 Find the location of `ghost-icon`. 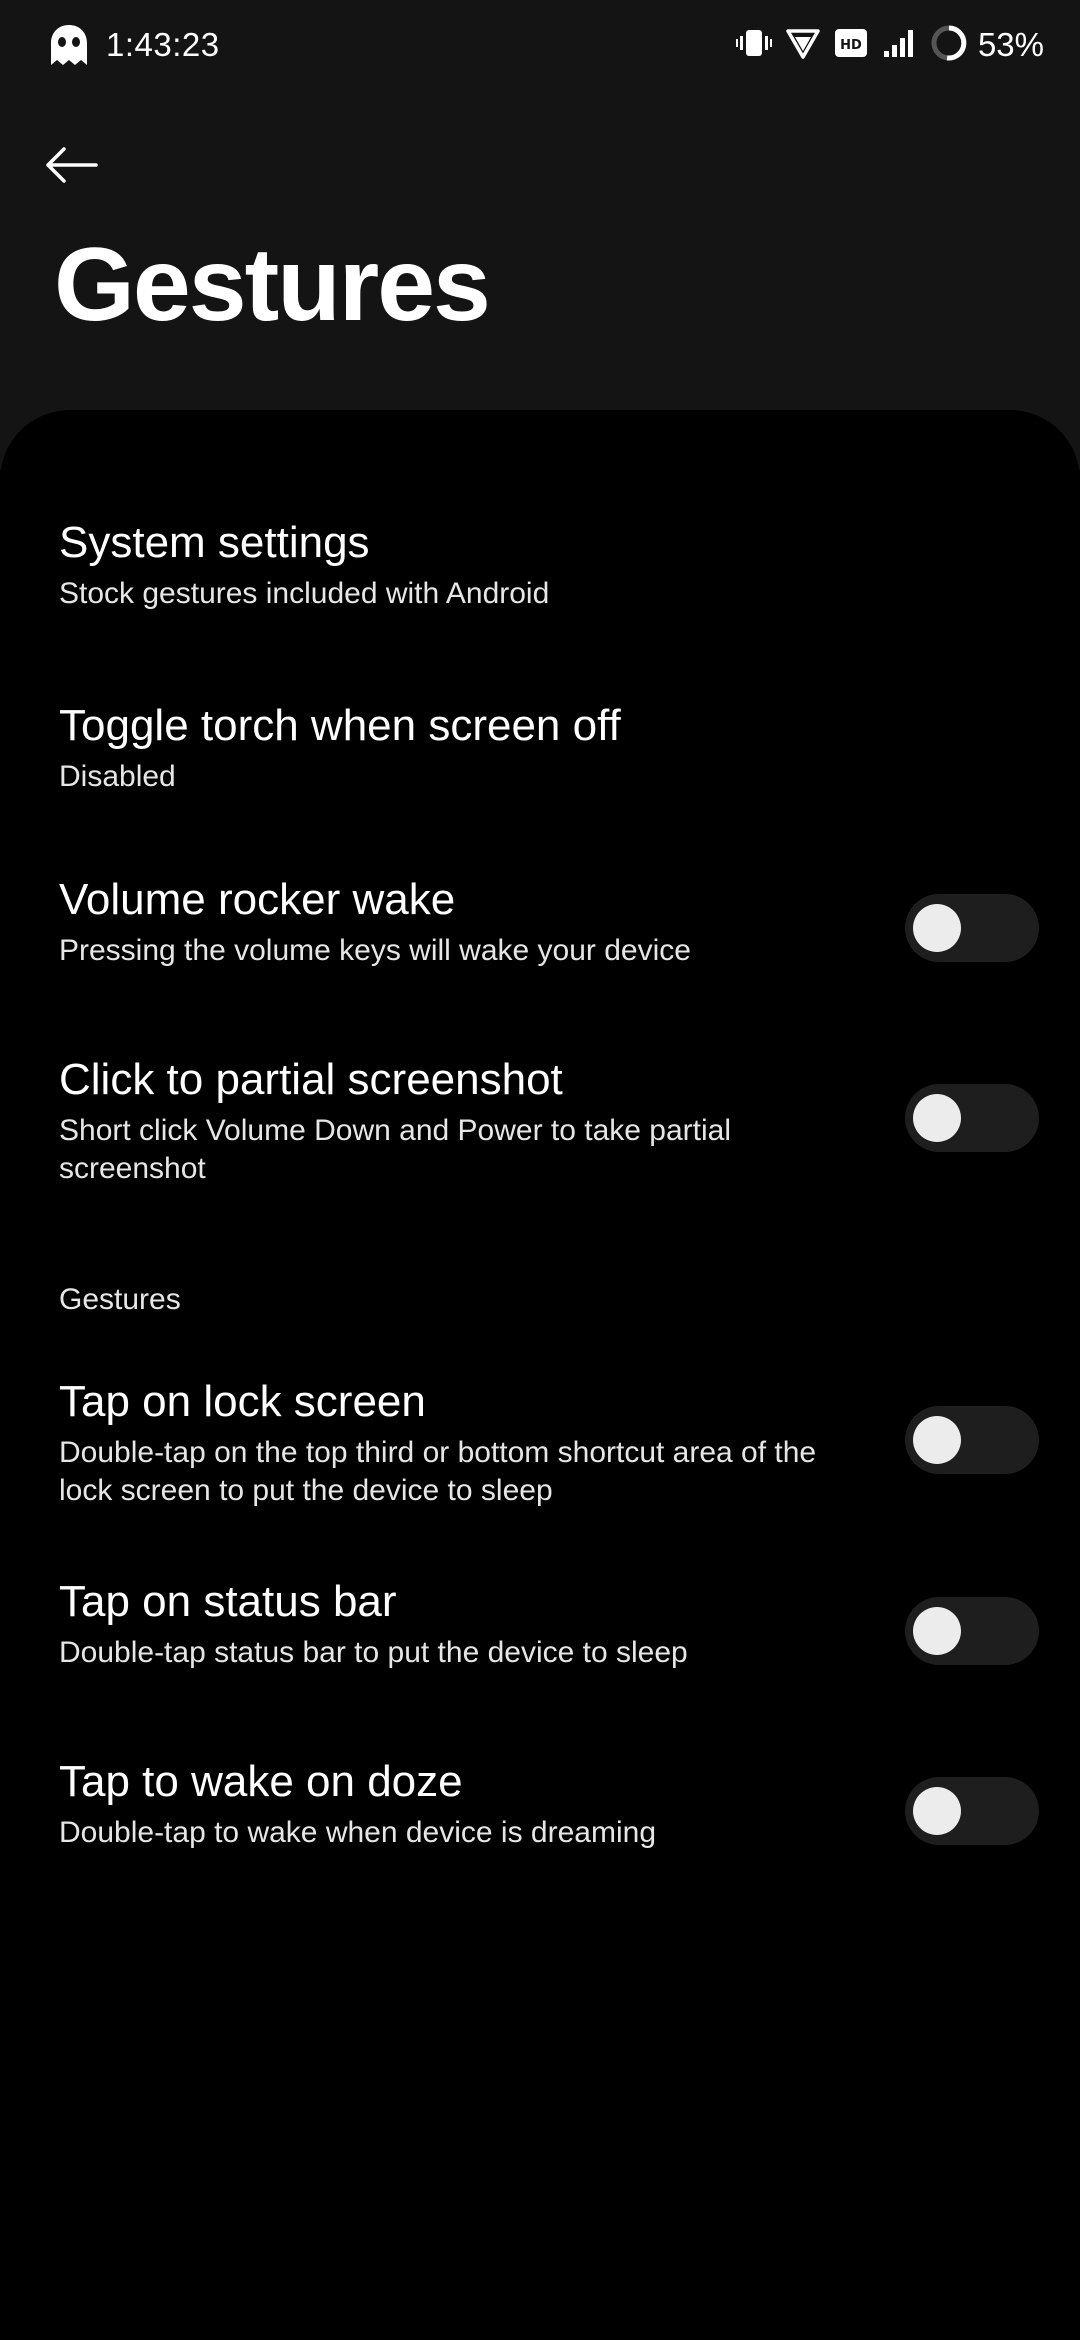

ghost-icon is located at coordinates (69, 45).